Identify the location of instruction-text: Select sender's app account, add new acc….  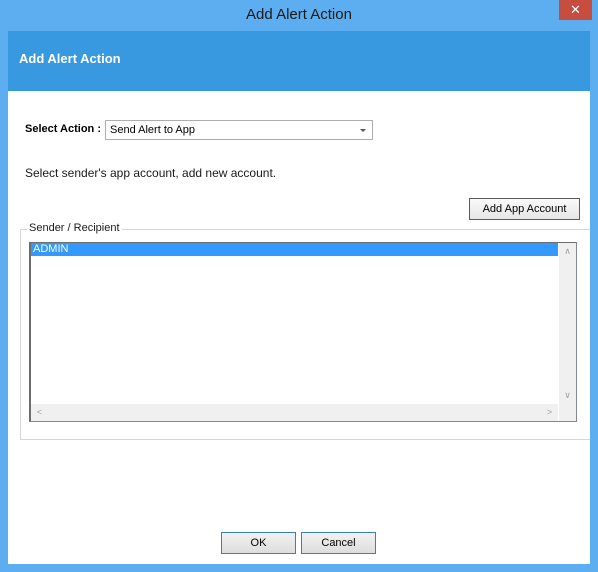
(151, 173).